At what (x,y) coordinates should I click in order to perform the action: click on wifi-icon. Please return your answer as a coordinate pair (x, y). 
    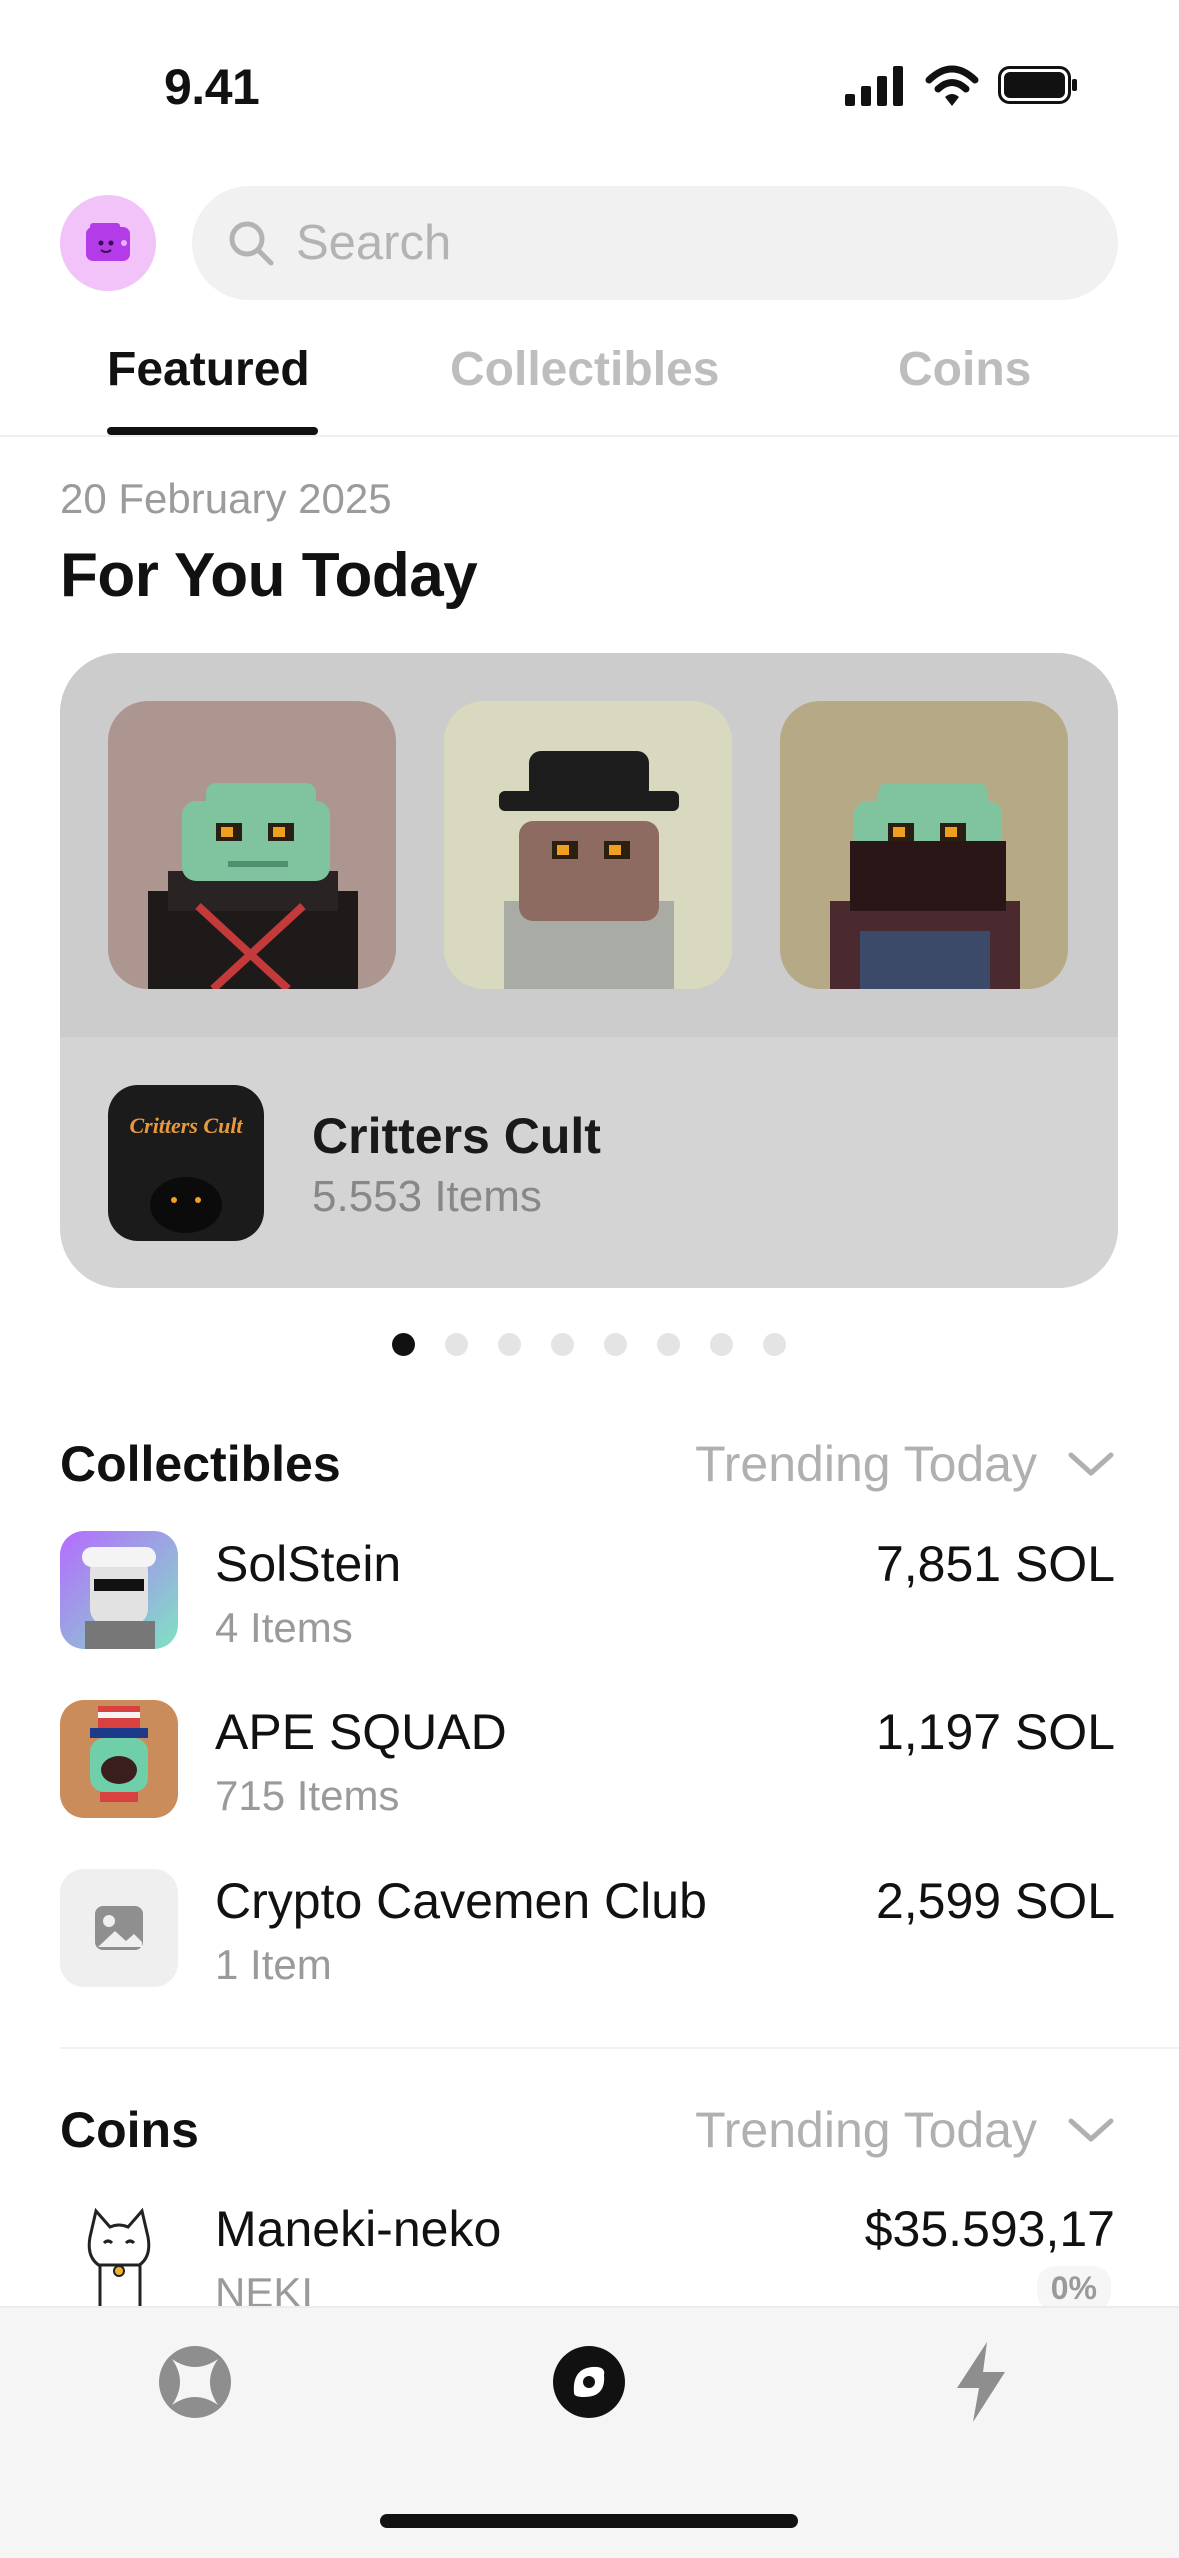
    Looking at the image, I should click on (952, 85).